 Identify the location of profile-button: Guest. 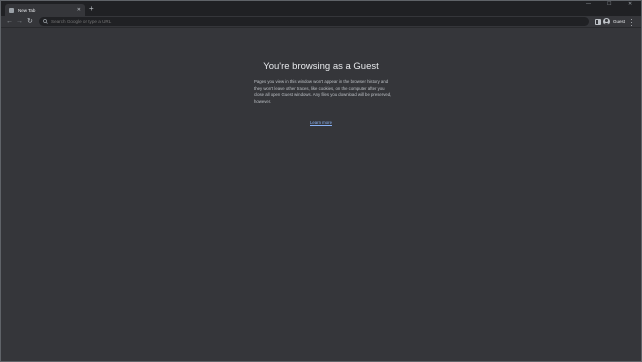
(615, 21).